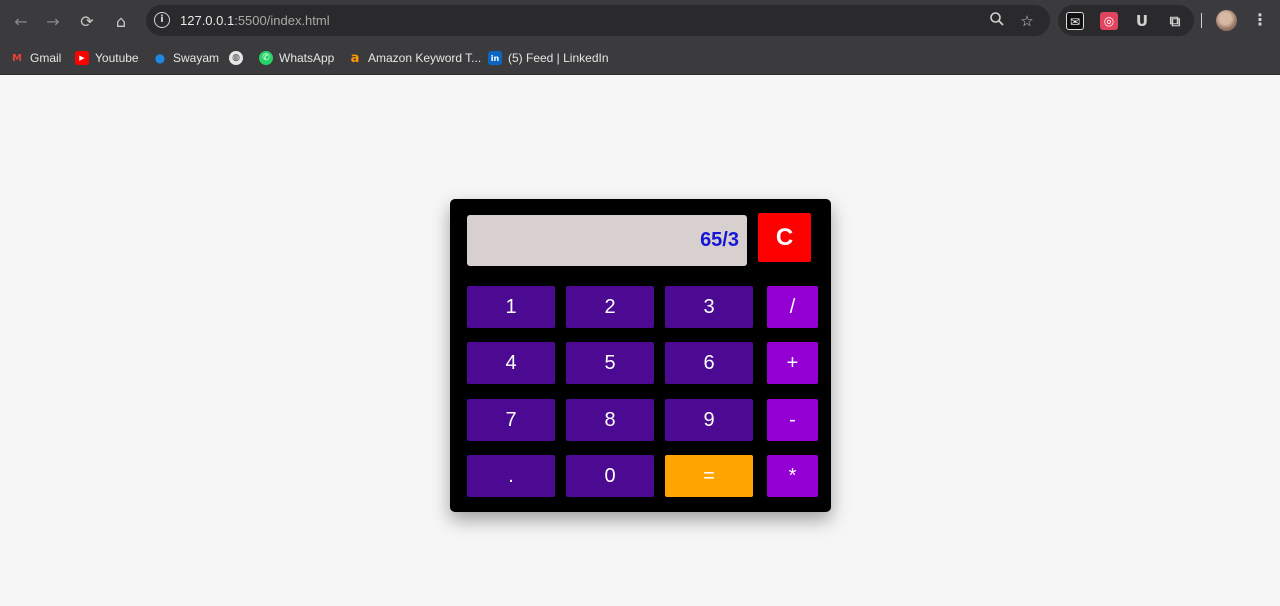 This screenshot has width=1280, height=606. Describe the element at coordinates (1027, 21) in the screenshot. I see `bookmark-star-icon: ☆` at that location.